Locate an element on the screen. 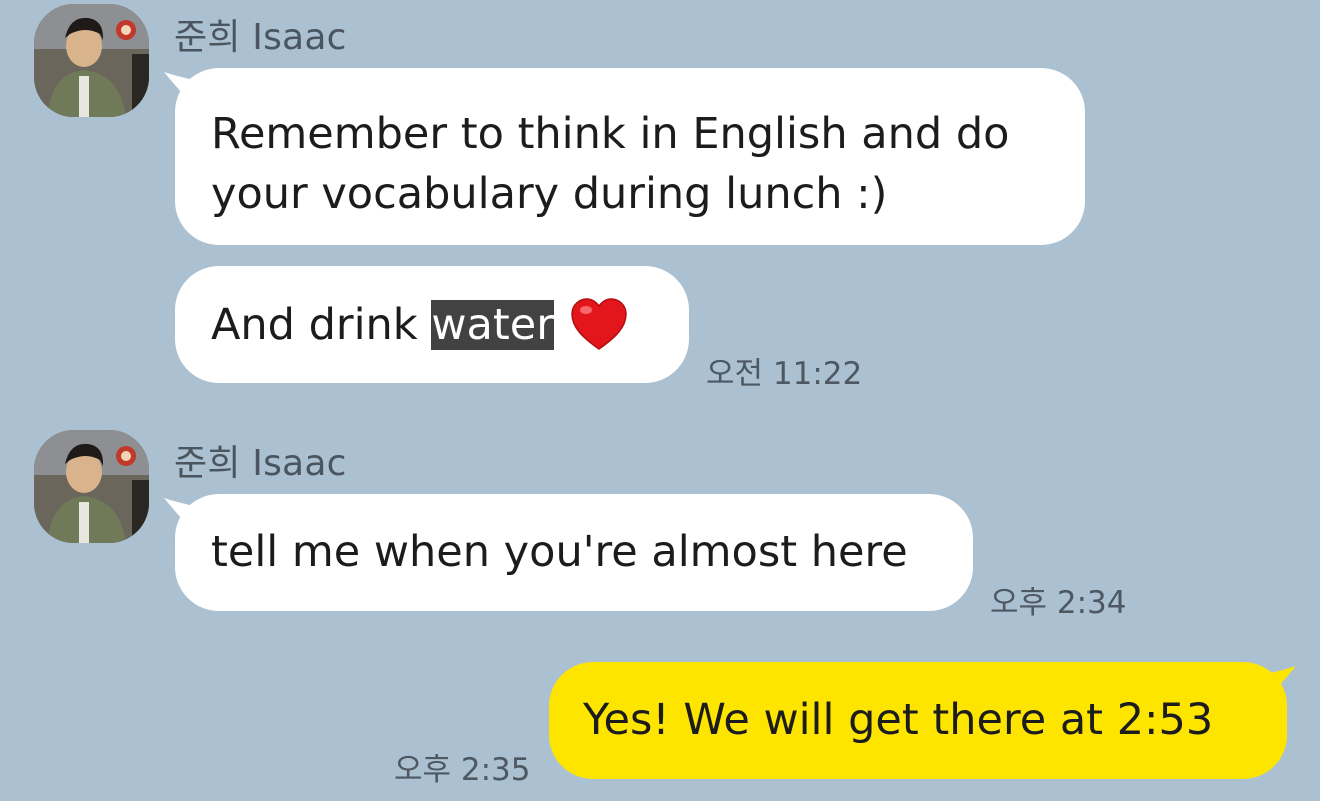 This screenshot has width=1320, height=801. message-time: 오후 2:34 is located at coordinates (1058, 603).